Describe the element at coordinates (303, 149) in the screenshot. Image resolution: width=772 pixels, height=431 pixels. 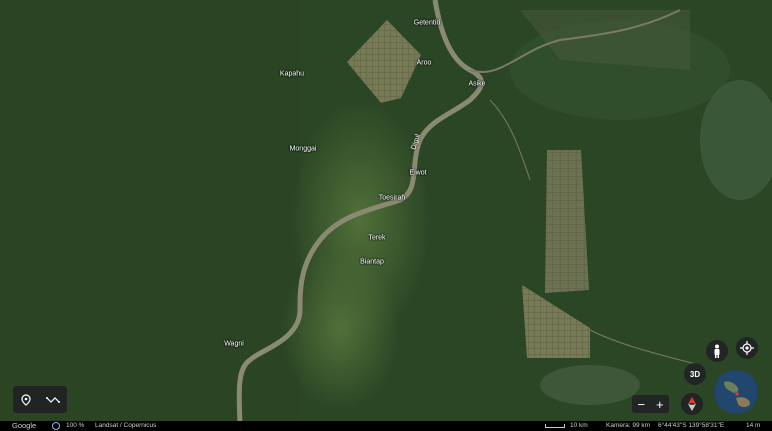
I see `place-monggai: Monggai` at that location.